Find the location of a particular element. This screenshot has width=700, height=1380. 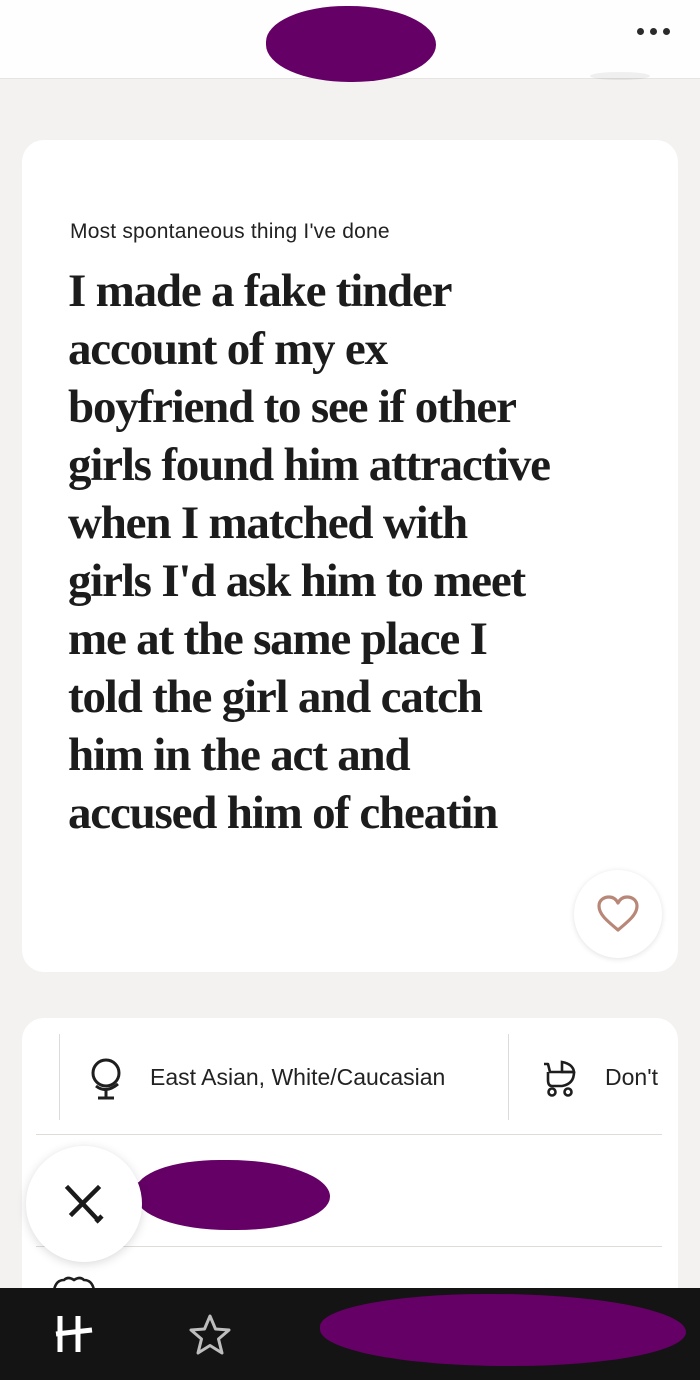

prompt-label: Most spontaneous thing I've done is located at coordinates (230, 231).